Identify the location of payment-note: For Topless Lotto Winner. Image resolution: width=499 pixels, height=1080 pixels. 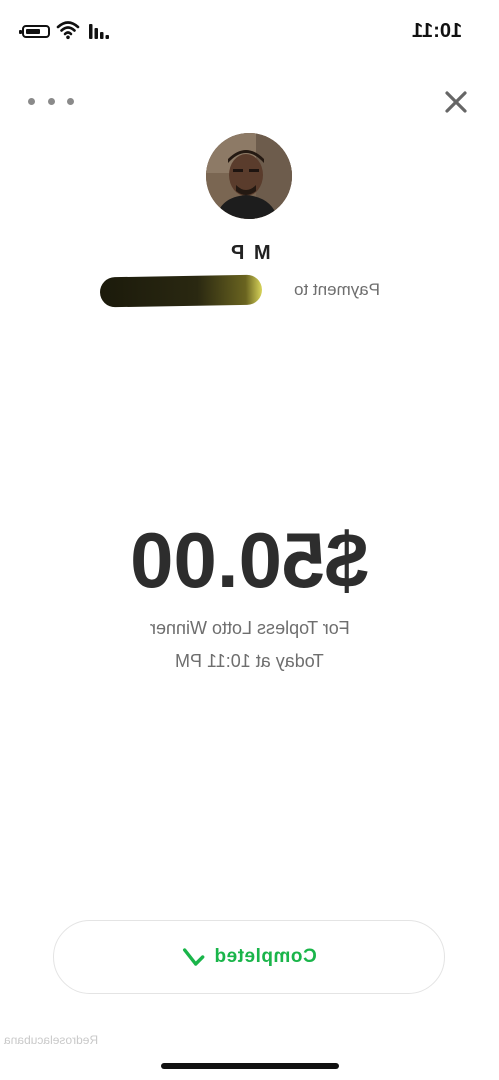
(249, 628).